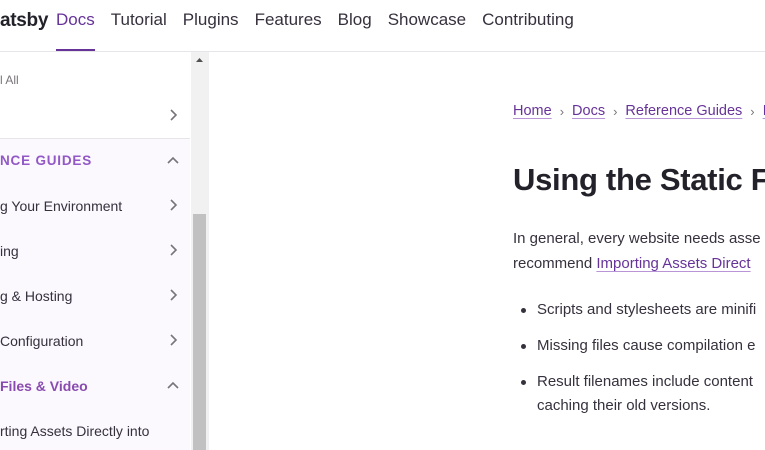 This screenshot has width=765, height=450. What do you see at coordinates (95, 251) in the screenshot?
I see `sidebar-item-styling: ing` at bounding box center [95, 251].